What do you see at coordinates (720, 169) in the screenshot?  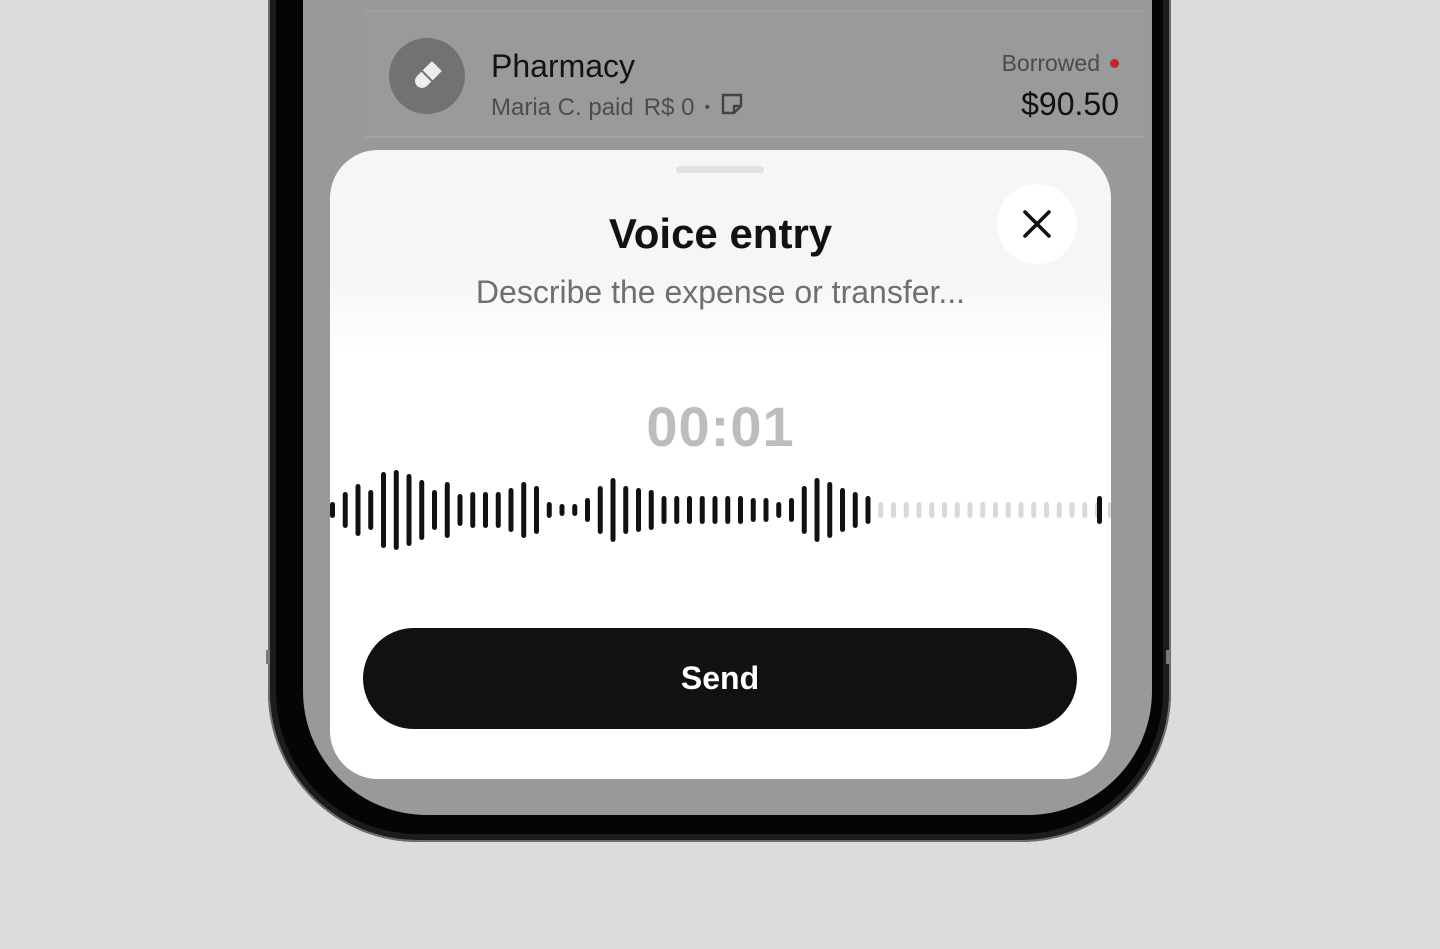 I see `sheet-grabber` at bounding box center [720, 169].